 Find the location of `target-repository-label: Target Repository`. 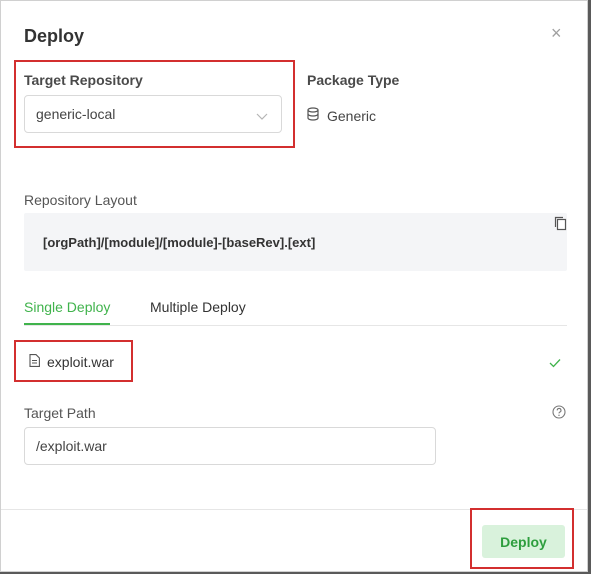

target-repository-label: Target Repository is located at coordinates (83, 80).